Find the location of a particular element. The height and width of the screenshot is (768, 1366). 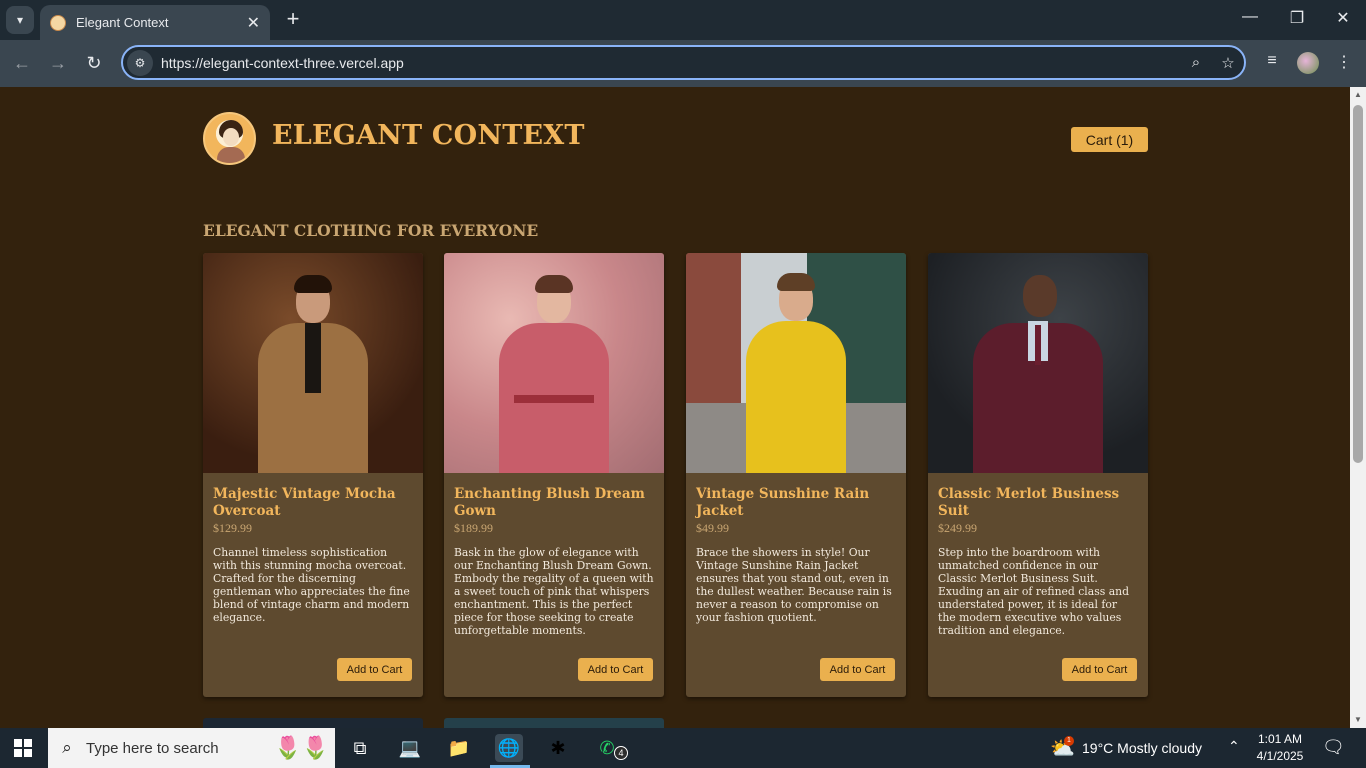

search-icon: ⌕ is located at coordinates (67, 747).